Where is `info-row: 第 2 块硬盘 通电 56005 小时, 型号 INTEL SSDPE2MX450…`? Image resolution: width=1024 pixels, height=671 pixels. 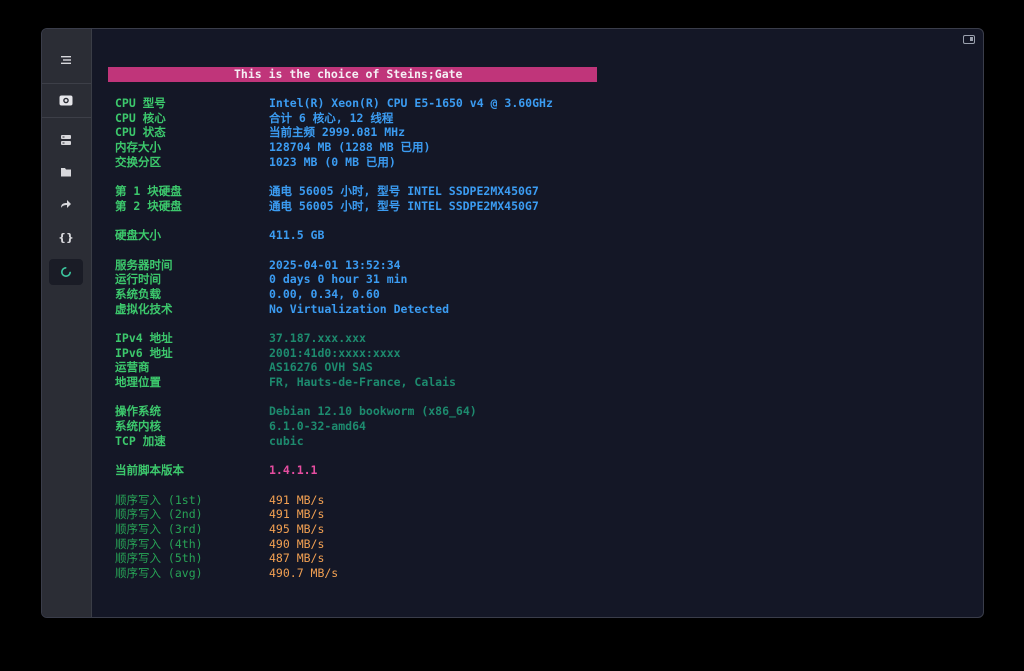
info-row: 第 2 块硬盘 通电 56005 小时, 型号 INTEL SSDPE2MX450… is located at coordinates (327, 205).